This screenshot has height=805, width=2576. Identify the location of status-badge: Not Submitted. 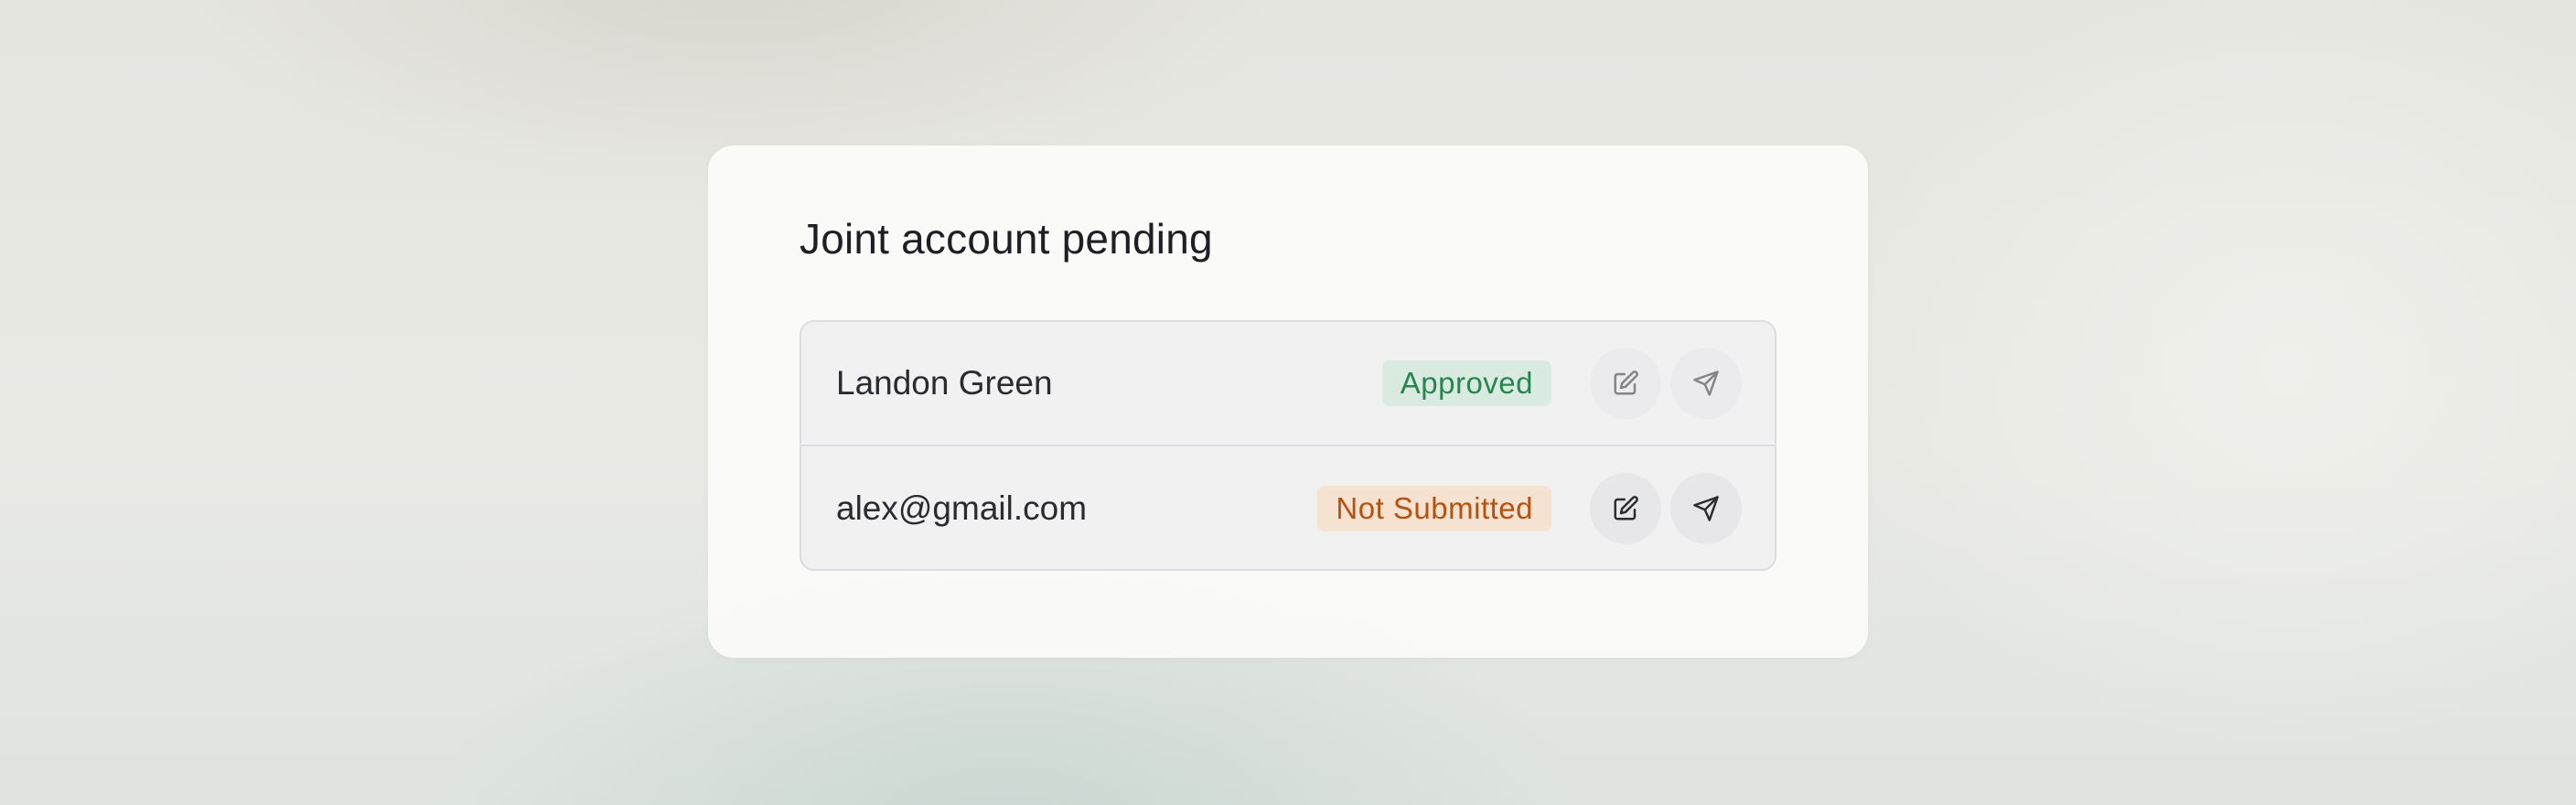
(1434, 509).